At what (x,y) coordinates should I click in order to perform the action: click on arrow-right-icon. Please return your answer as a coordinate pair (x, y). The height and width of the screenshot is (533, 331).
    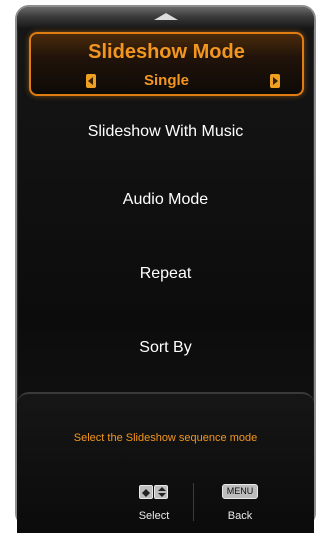
    Looking at the image, I should click on (275, 81).